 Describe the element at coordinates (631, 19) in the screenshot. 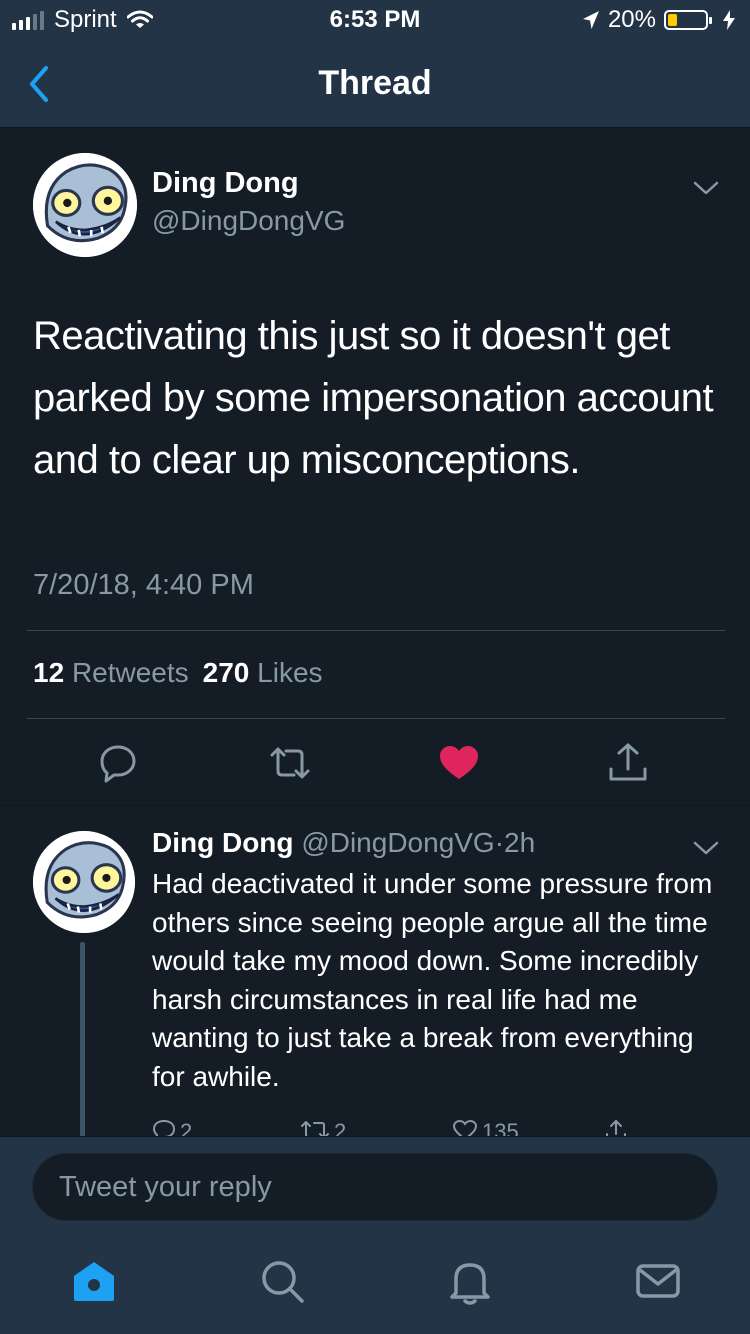

I see `battery-percent: 20%` at that location.